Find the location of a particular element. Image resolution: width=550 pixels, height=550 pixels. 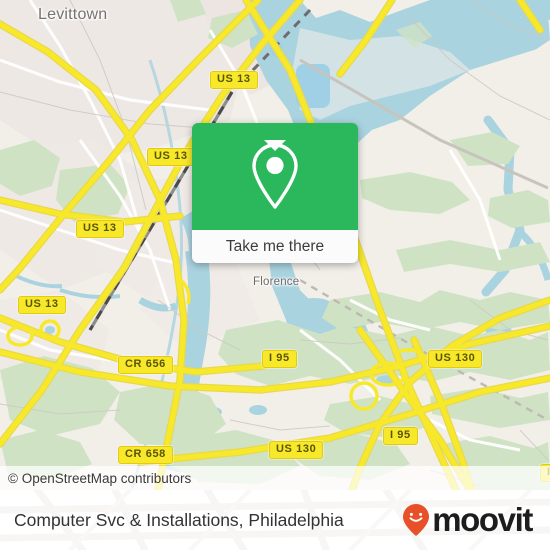

osm-attribution: © OpenStreetMap contributors is located at coordinates (275, 478).